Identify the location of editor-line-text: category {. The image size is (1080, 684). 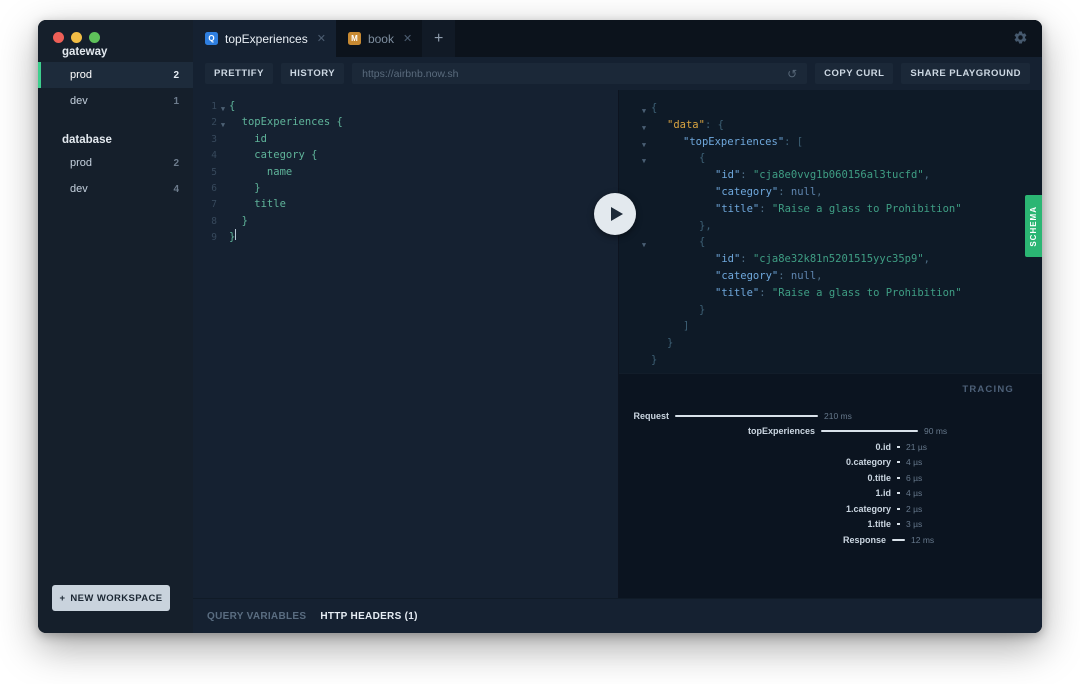
(273, 155).